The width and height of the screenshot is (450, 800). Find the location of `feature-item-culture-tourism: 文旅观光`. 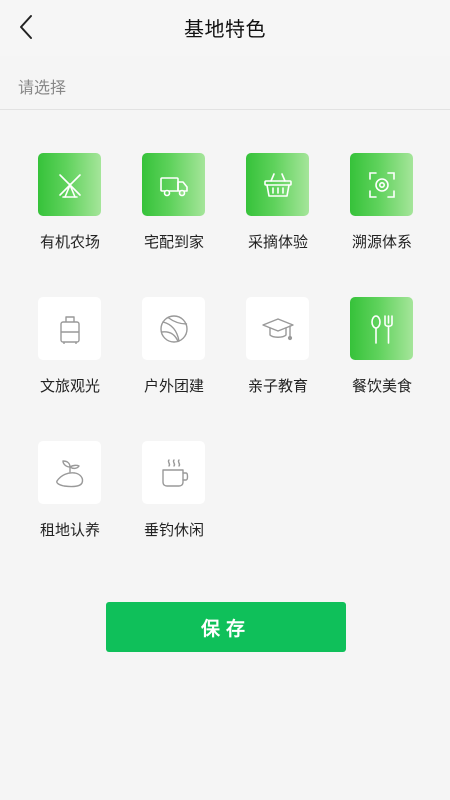

feature-item-culture-tourism: 文旅观光 is located at coordinates (70, 352).